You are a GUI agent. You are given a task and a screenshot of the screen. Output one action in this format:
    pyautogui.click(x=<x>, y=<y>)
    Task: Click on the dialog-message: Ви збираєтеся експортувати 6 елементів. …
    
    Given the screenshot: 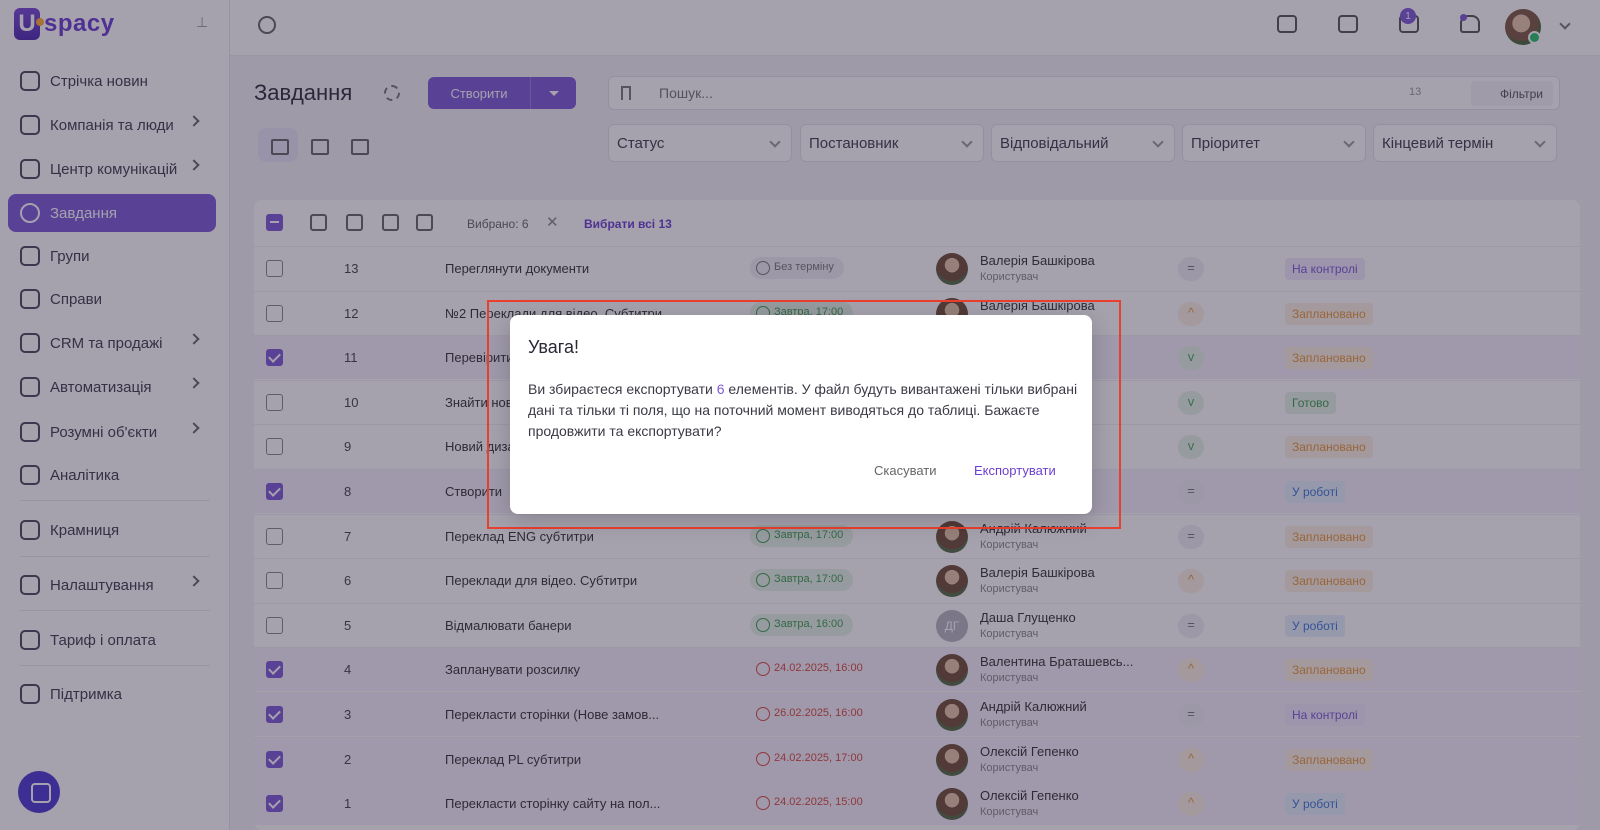 What is the action you would take?
    pyautogui.click(x=803, y=410)
    